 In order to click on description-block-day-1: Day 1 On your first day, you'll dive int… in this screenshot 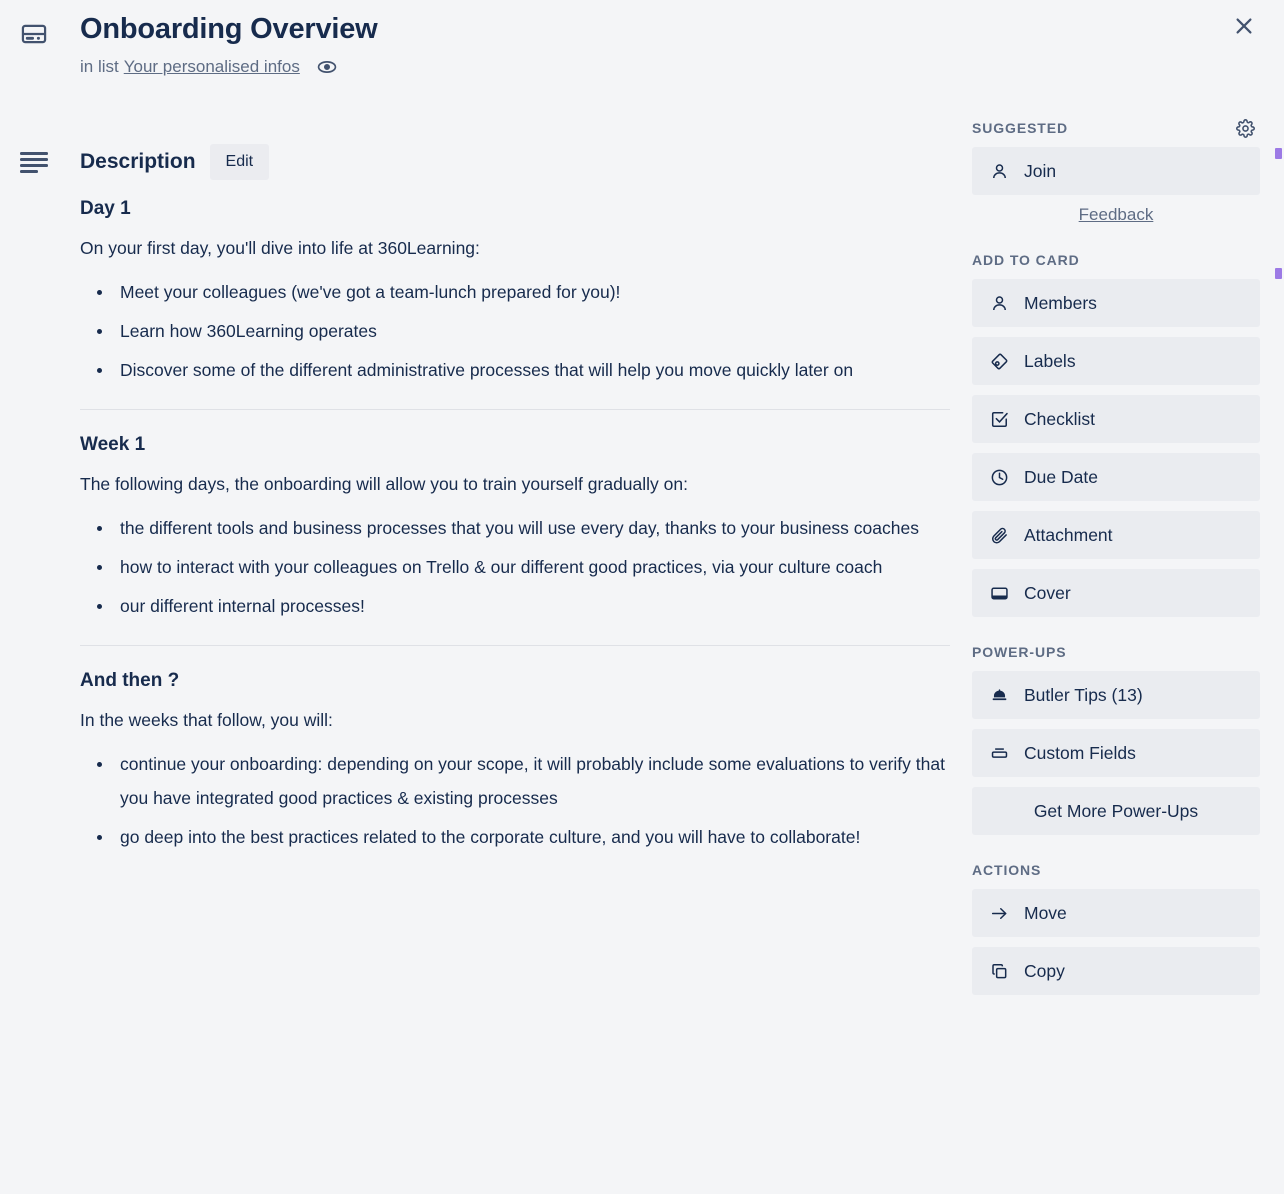, I will do `click(515, 292)`.